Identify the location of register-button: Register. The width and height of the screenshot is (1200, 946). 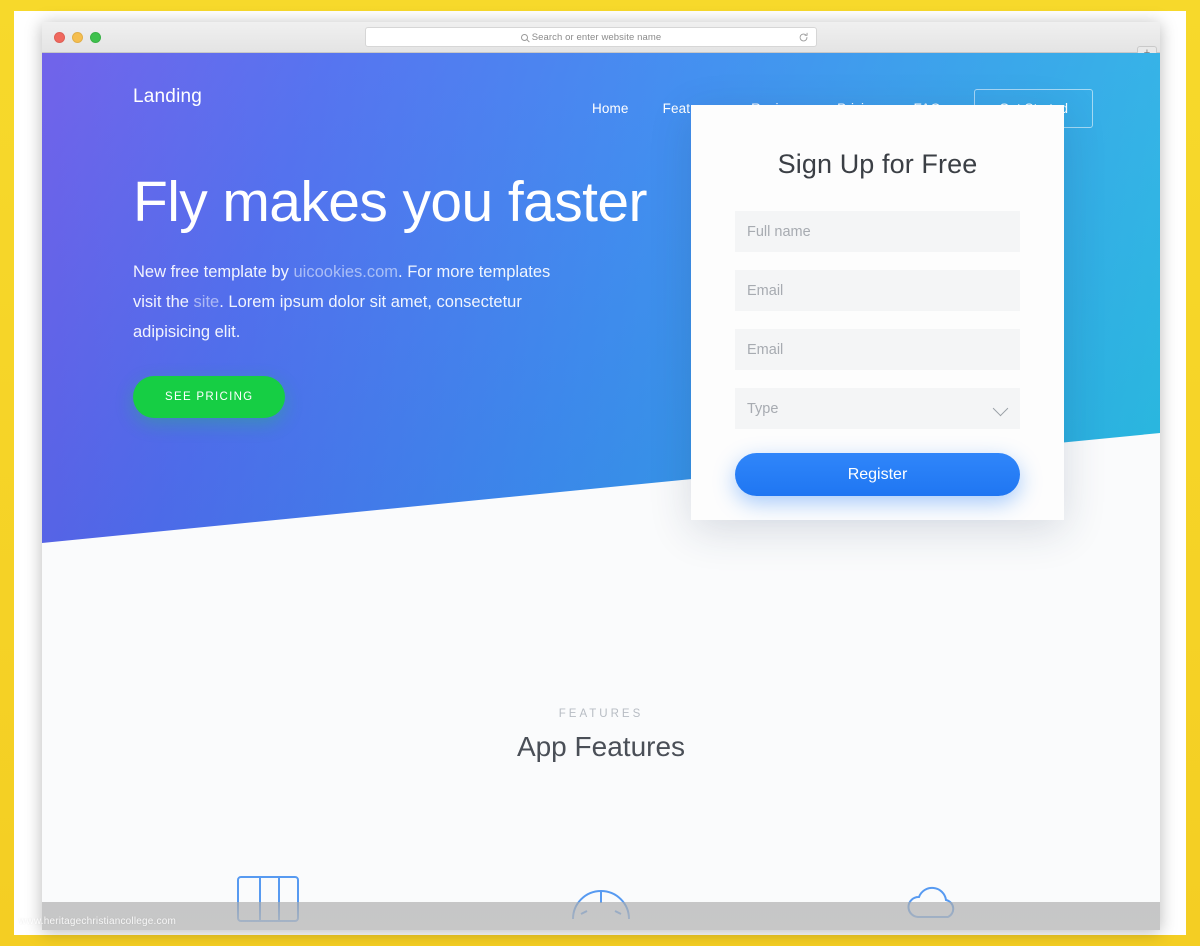
(877, 474).